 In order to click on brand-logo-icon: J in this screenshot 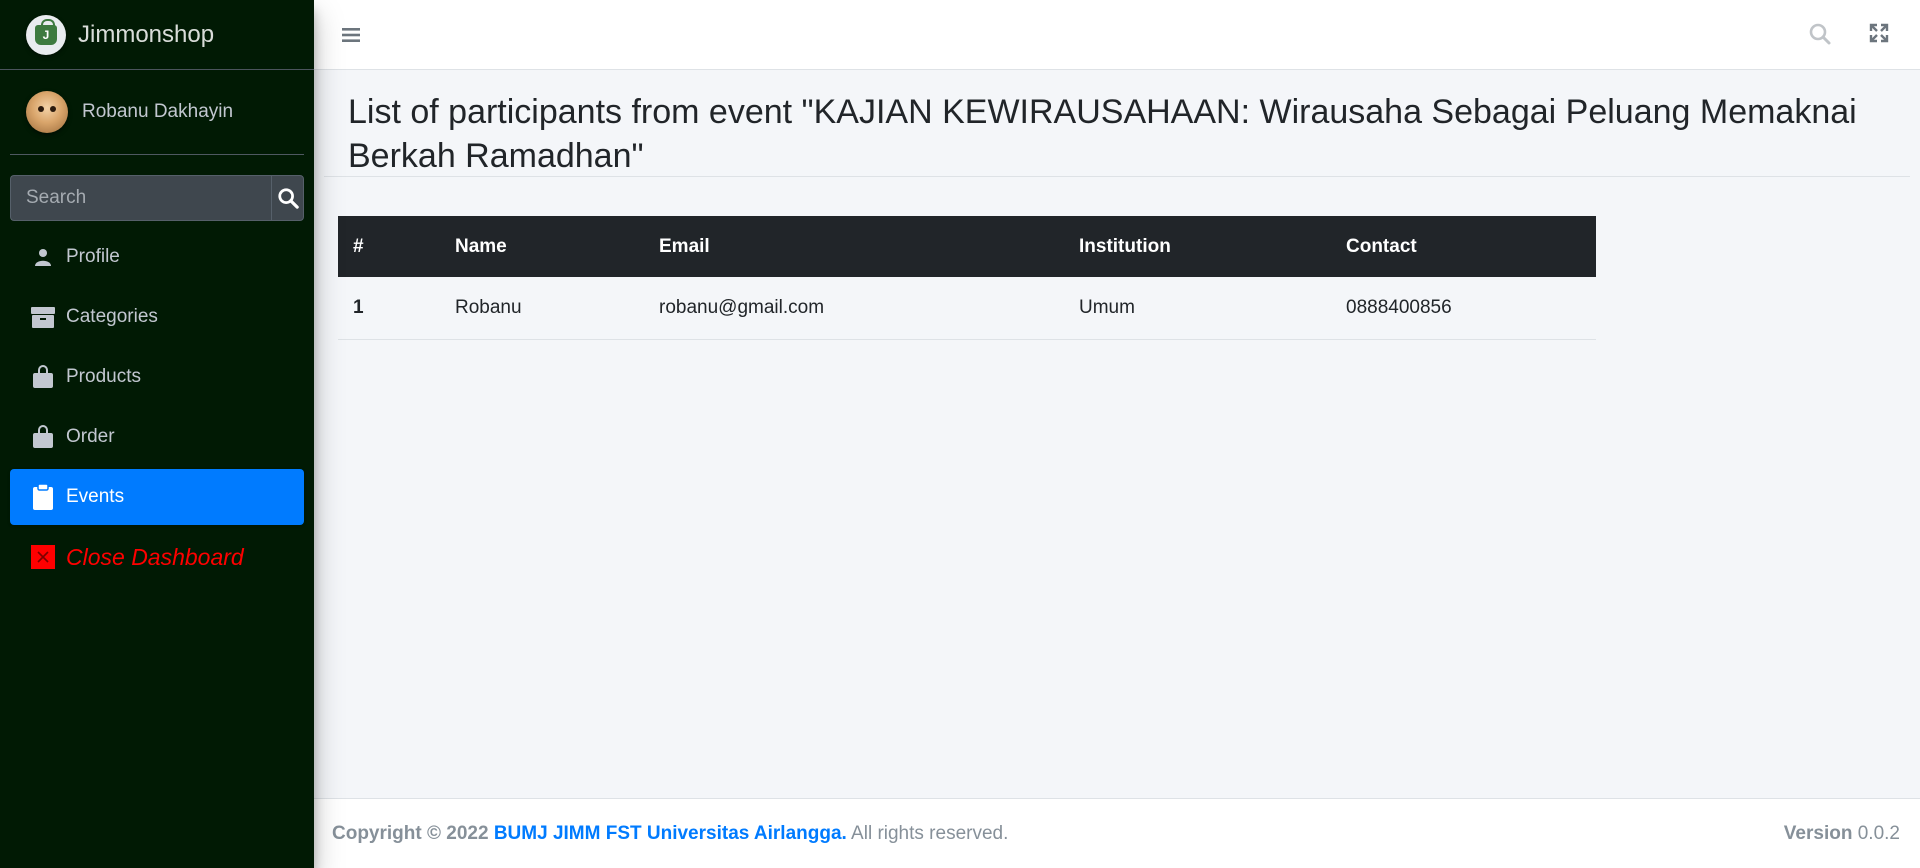, I will do `click(46, 34)`.